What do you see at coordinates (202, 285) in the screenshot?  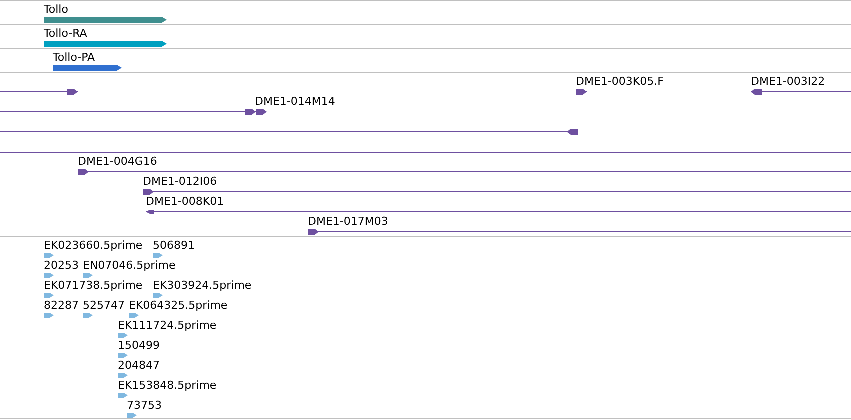 I see `feature-label: EK303924.5prime` at bounding box center [202, 285].